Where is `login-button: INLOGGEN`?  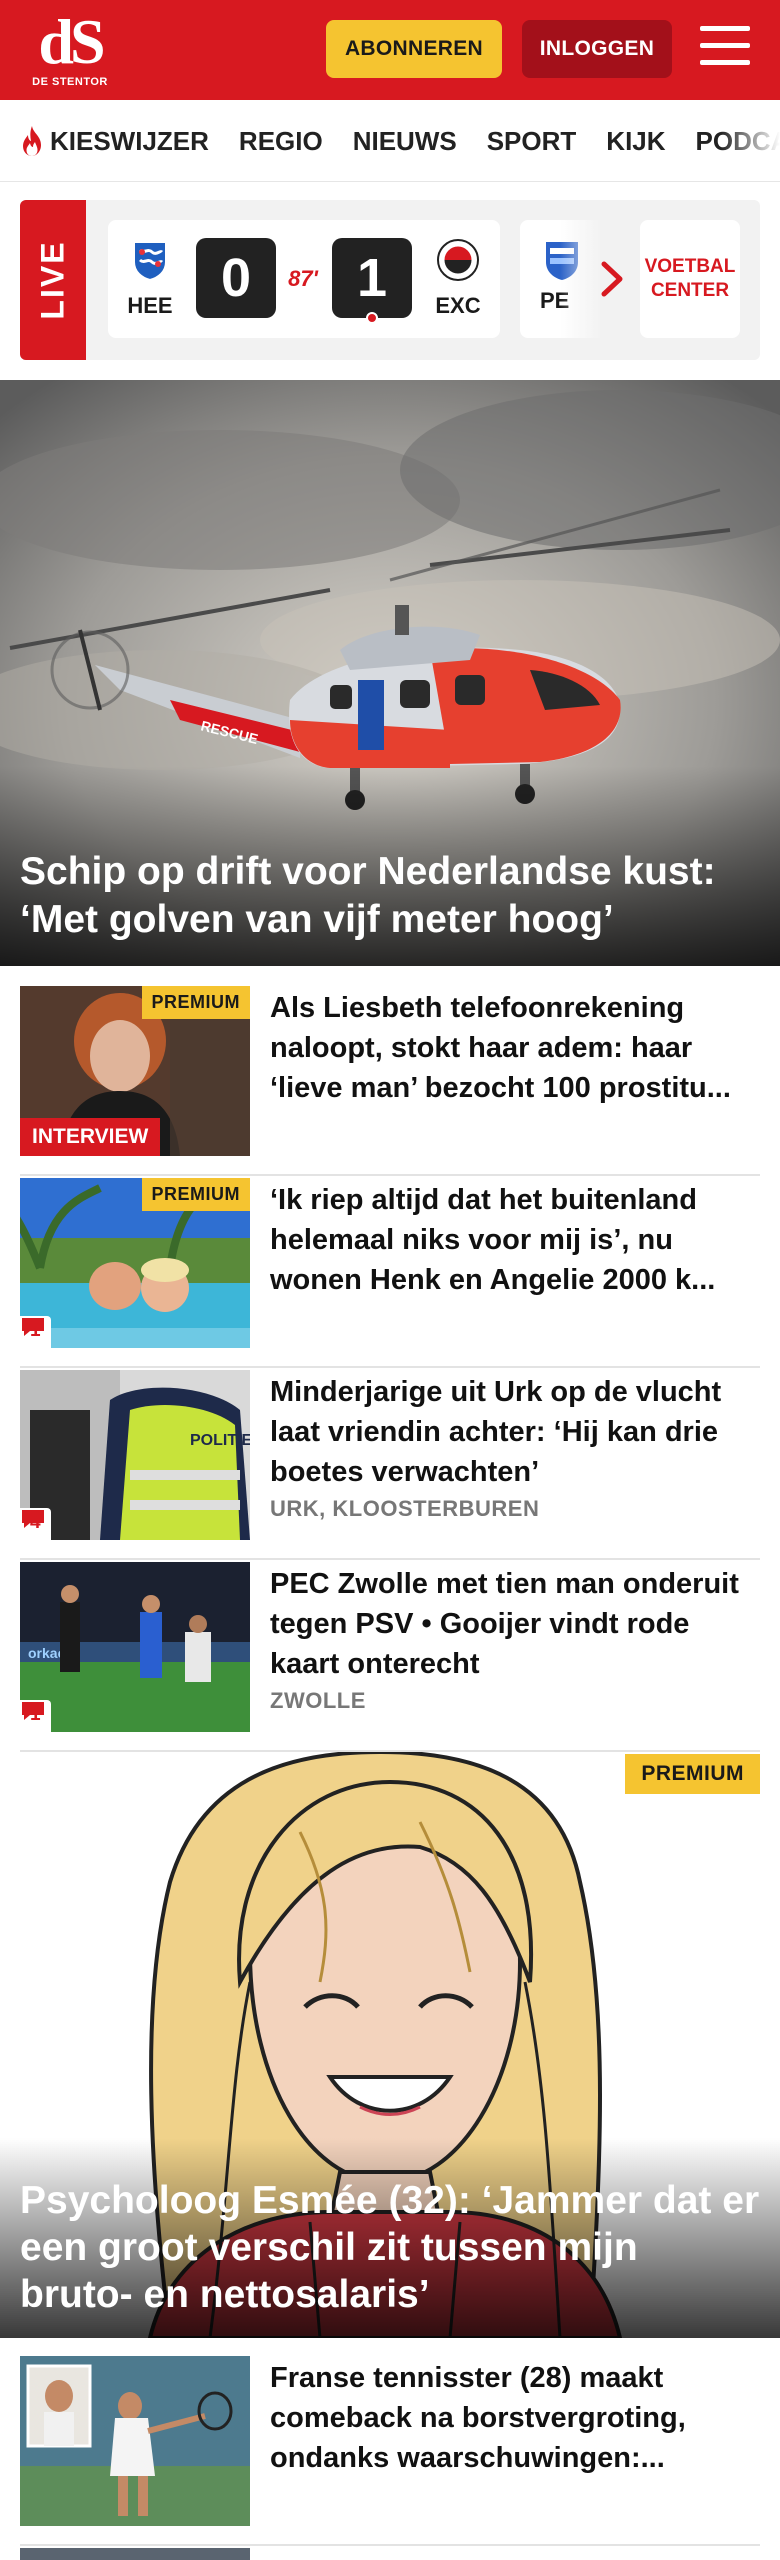
login-button: INLOGGEN is located at coordinates (597, 49).